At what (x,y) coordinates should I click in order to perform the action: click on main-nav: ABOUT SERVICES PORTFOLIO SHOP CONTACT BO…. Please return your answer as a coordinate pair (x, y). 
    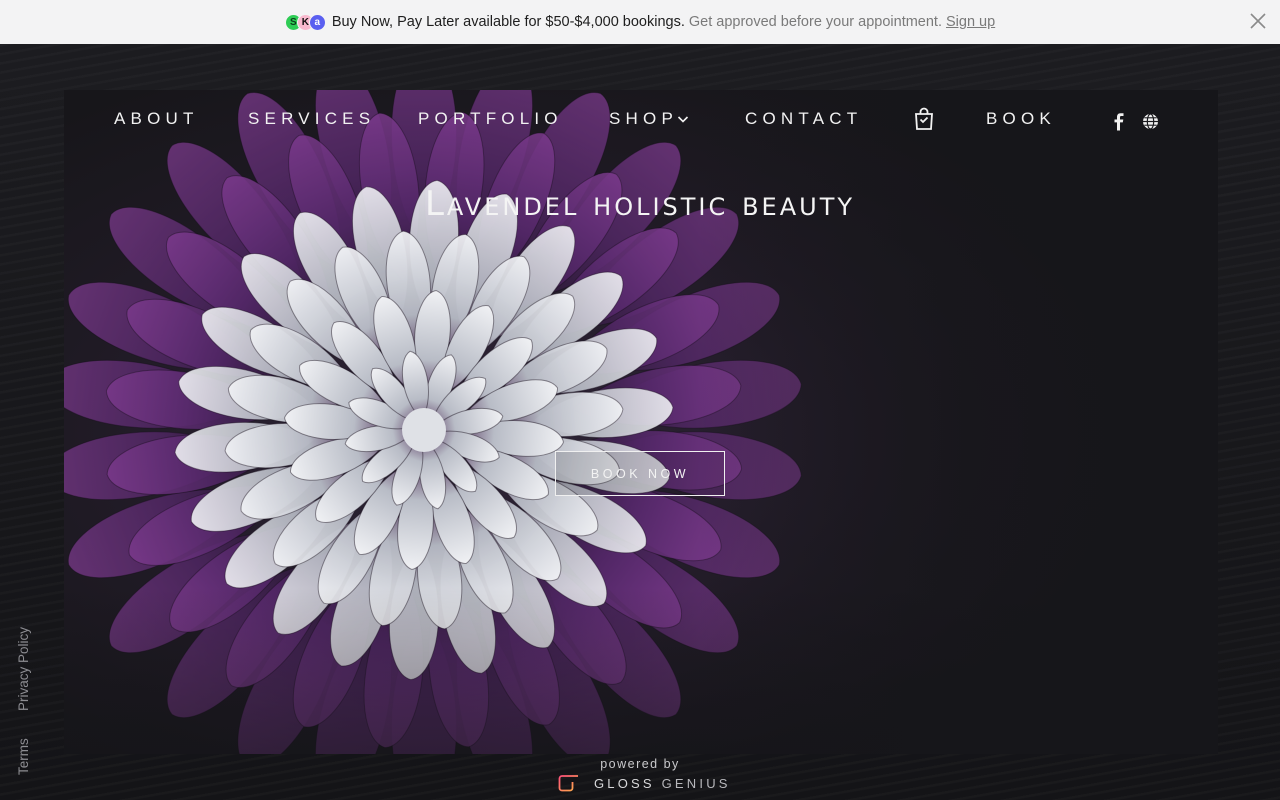
    Looking at the image, I should click on (640, 119).